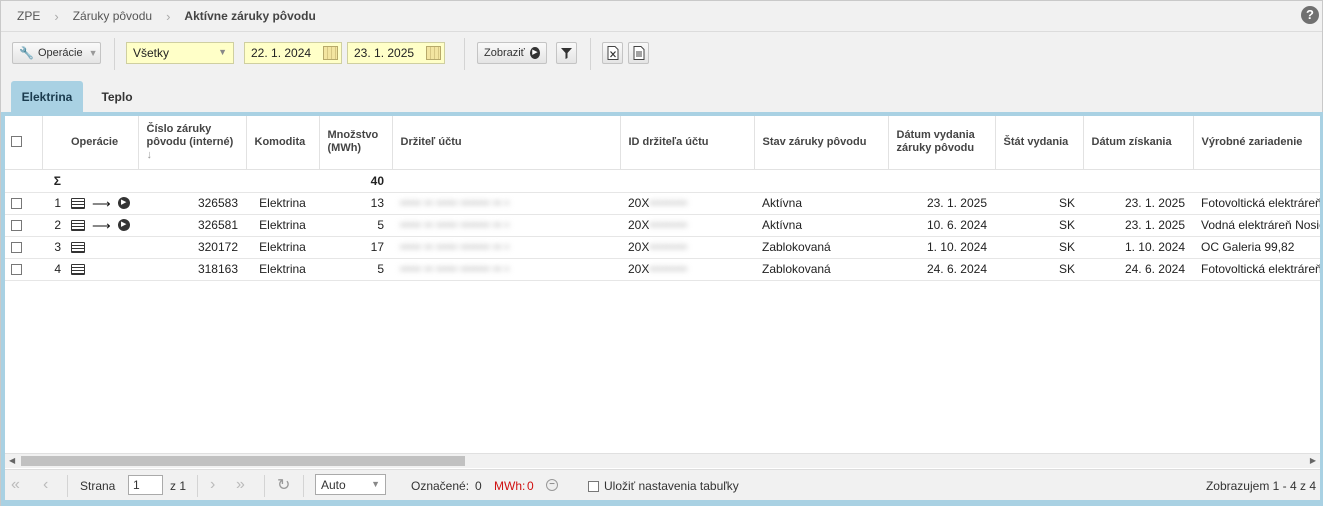 The image size is (1323, 506). What do you see at coordinates (283, 485) in the screenshot?
I see `refresh-icon: ↻` at bounding box center [283, 485].